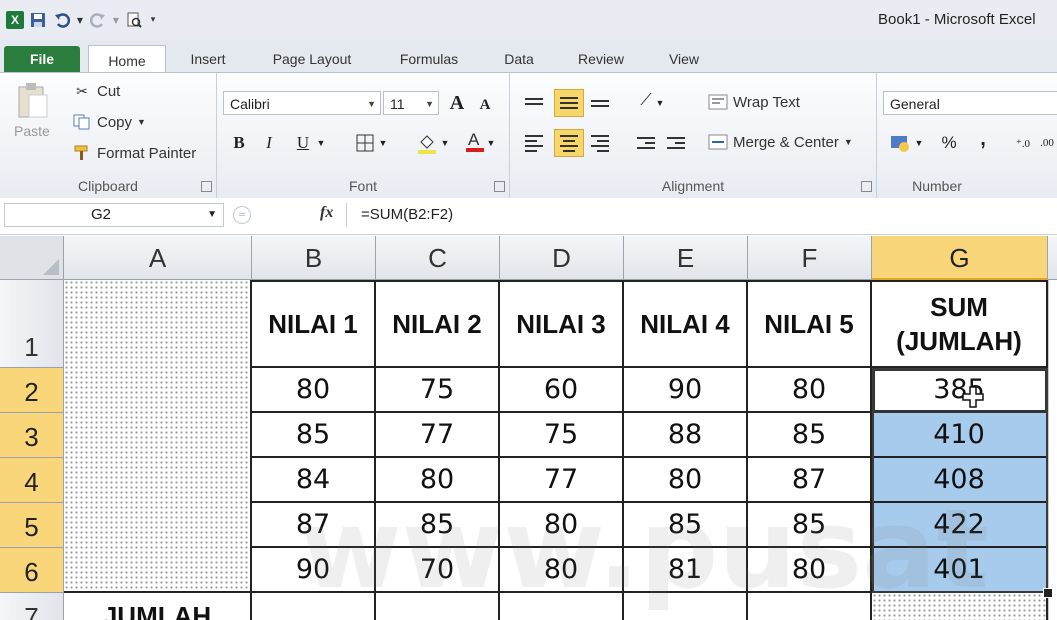 Image resolution: width=1057 pixels, height=620 pixels. What do you see at coordinates (534, 143) in the screenshot?
I see `align-left-icon` at bounding box center [534, 143].